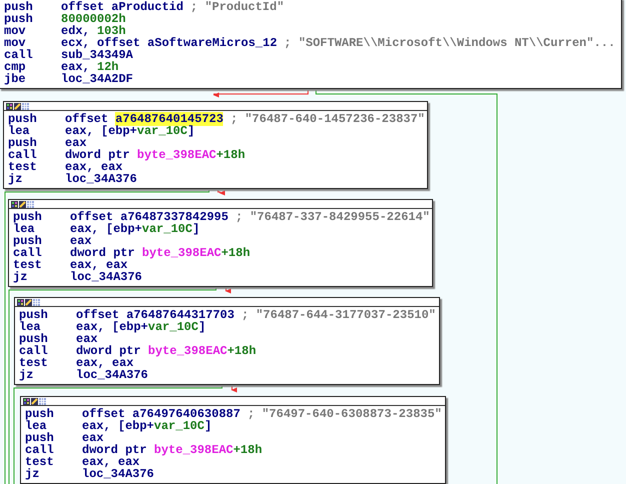  What do you see at coordinates (161, 414) in the screenshot?
I see `instruction-operand: offset a76497640630887` at bounding box center [161, 414].